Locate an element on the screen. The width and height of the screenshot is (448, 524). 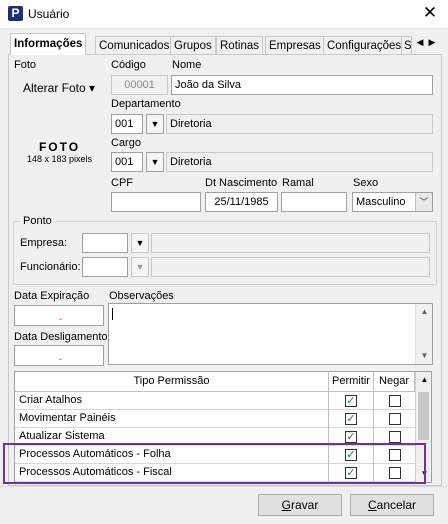
permission-label: Atualizar Sistema is located at coordinates (62, 436).